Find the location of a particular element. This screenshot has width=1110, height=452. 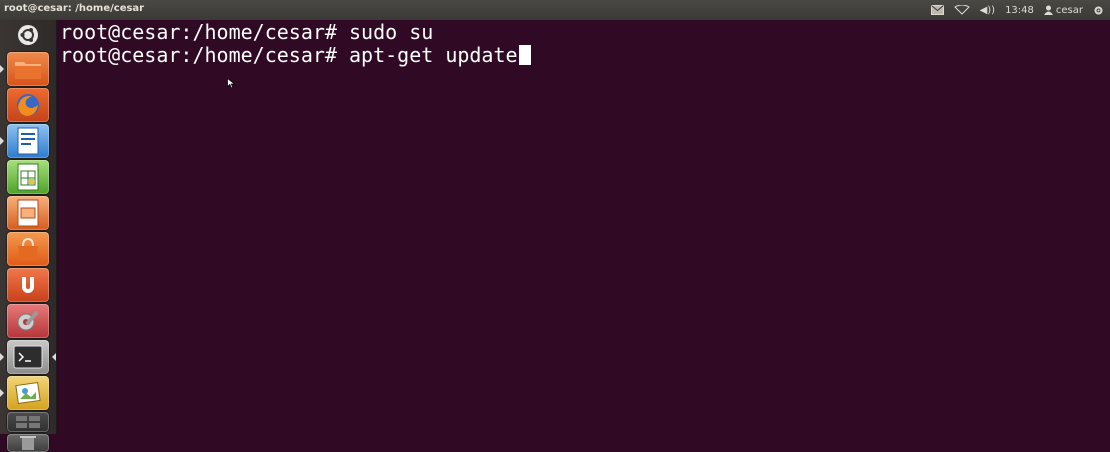

launcher-item-trash is located at coordinates (28, 443).